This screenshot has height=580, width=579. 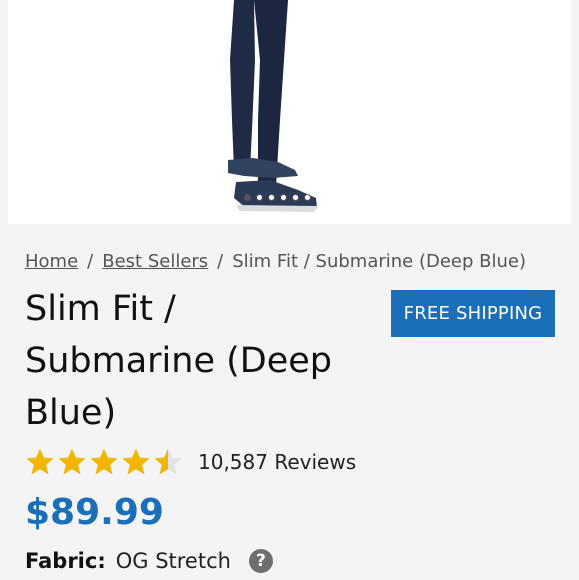 I want to click on product-title: Slim Fit / Submarine (Deep Blue), so click(x=179, y=361).